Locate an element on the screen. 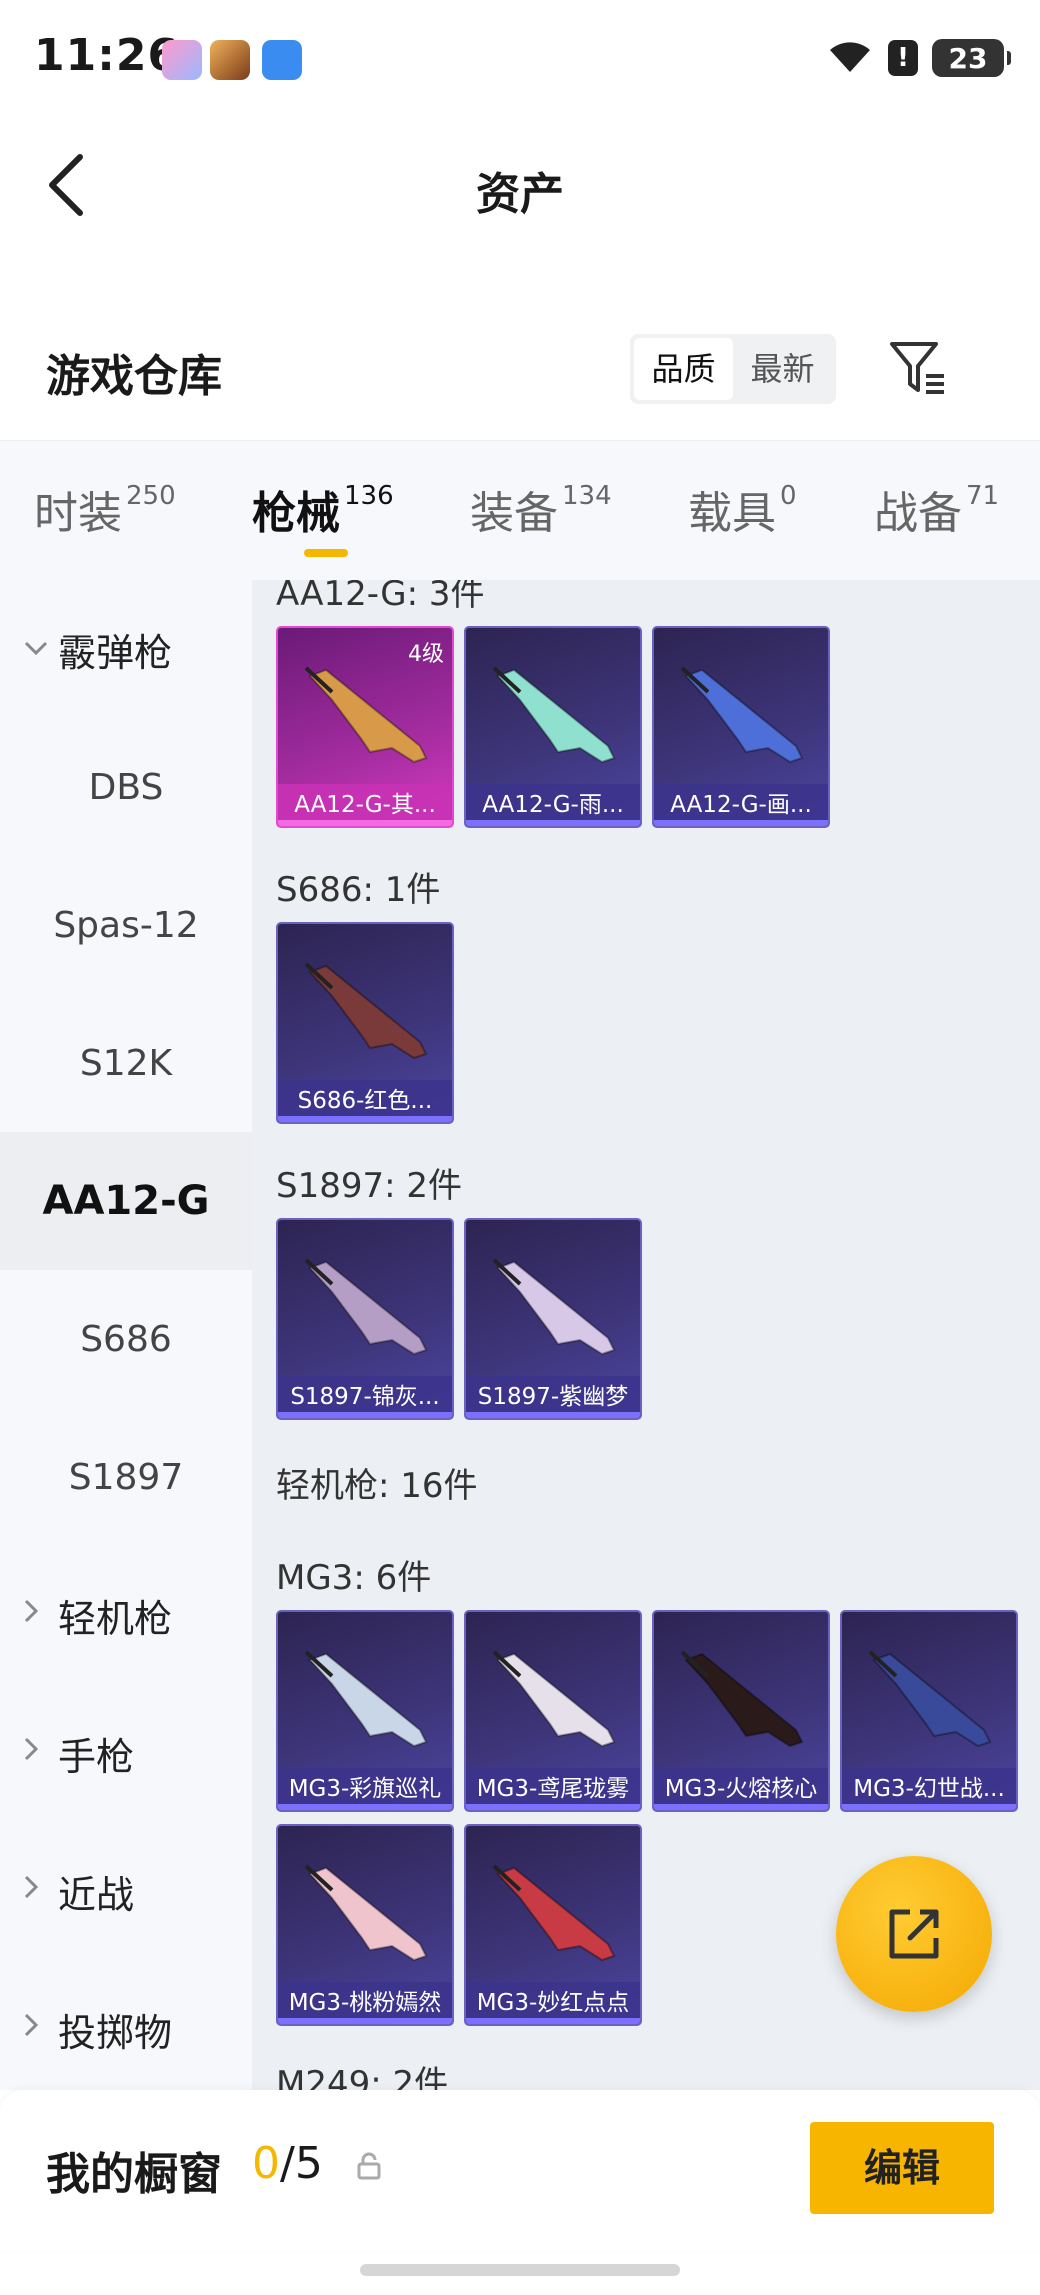 Image resolution: width=1040 pixels, height=2295 pixels. share-button is located at coordinates (914, 1934).